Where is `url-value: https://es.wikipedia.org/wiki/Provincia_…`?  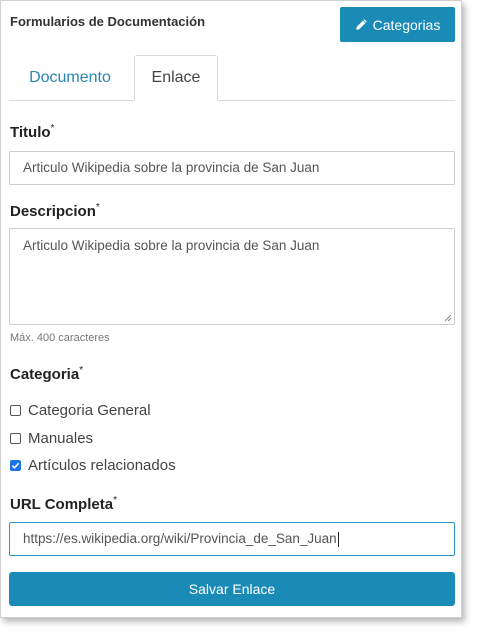 url-value: https://es.wikipedia.org/wiki/Provincia_… is located at coordinates (180, 538).